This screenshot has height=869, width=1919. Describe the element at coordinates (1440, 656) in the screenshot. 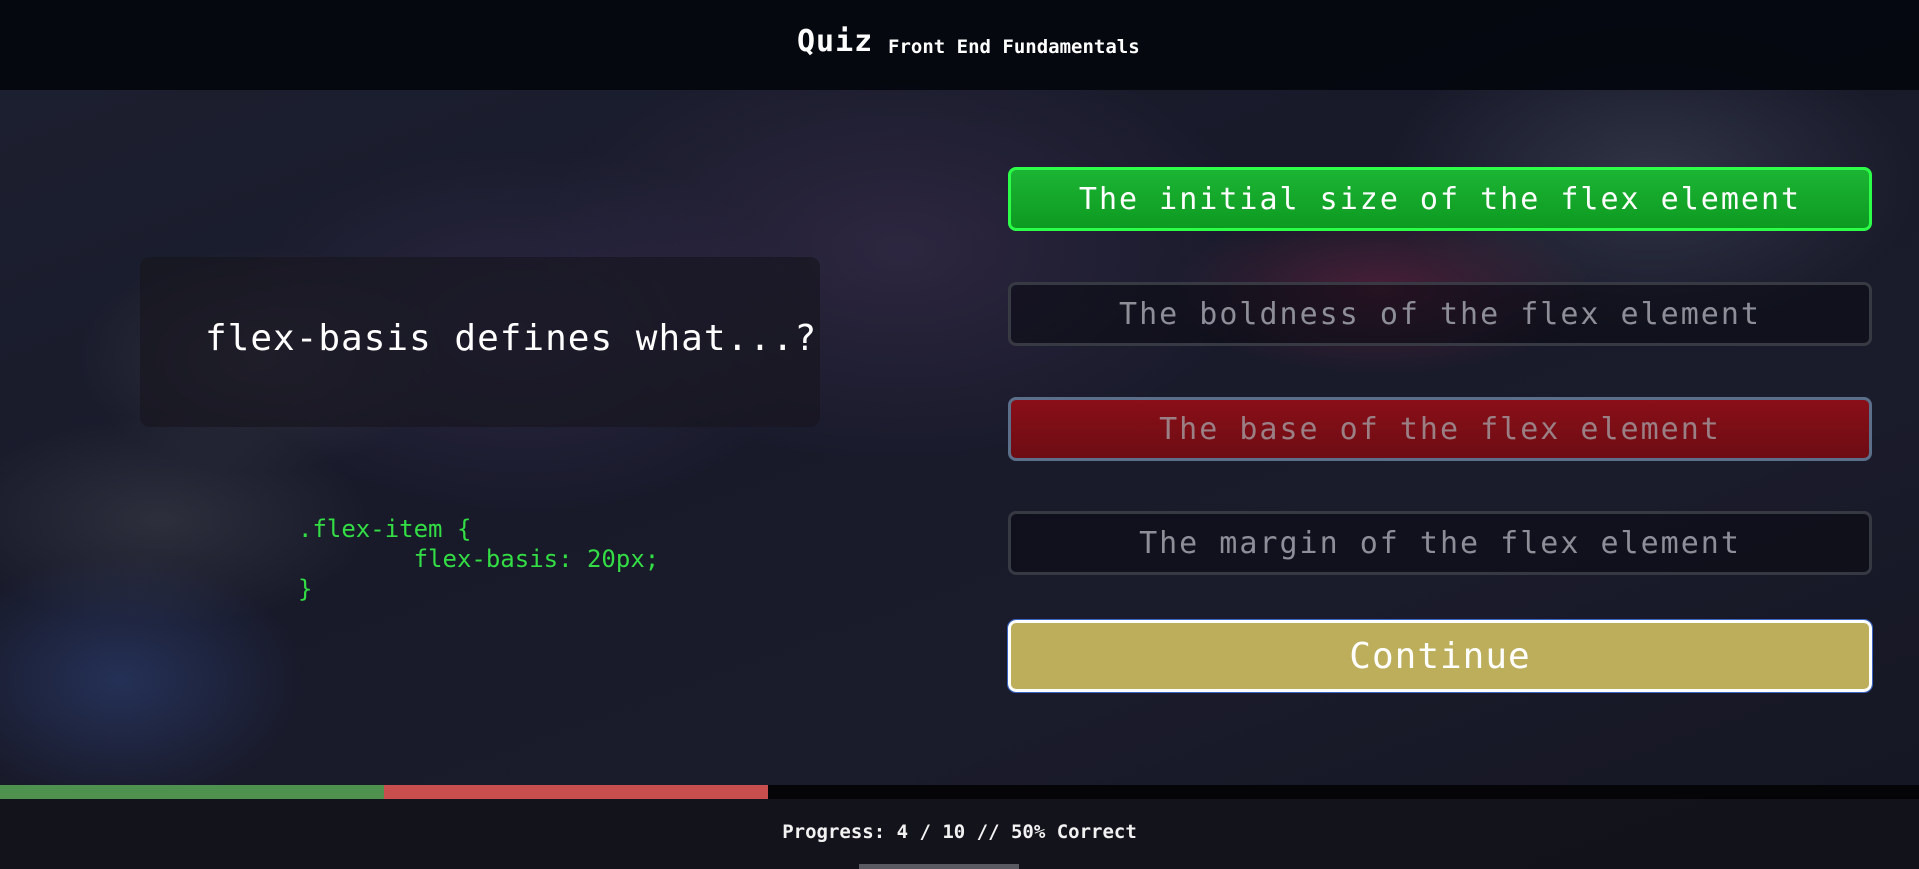

I see `continue-button: Continue` at that location.